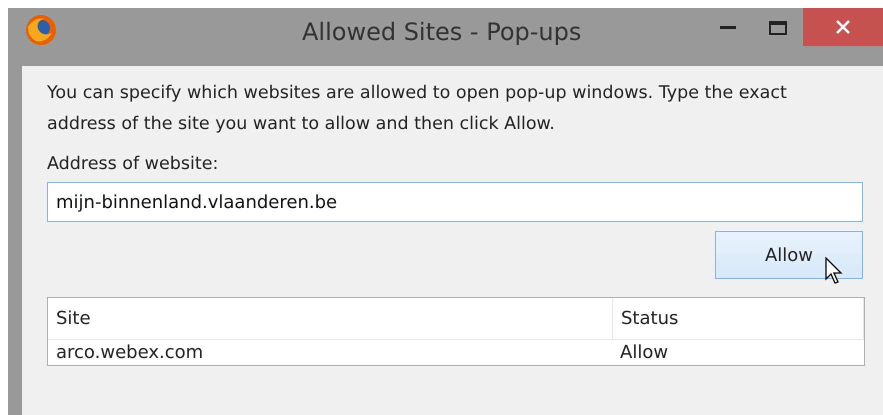 The height and width of the screenshot is (415, 883). I want to click on address-label: Address of website:, so click(133, 164).